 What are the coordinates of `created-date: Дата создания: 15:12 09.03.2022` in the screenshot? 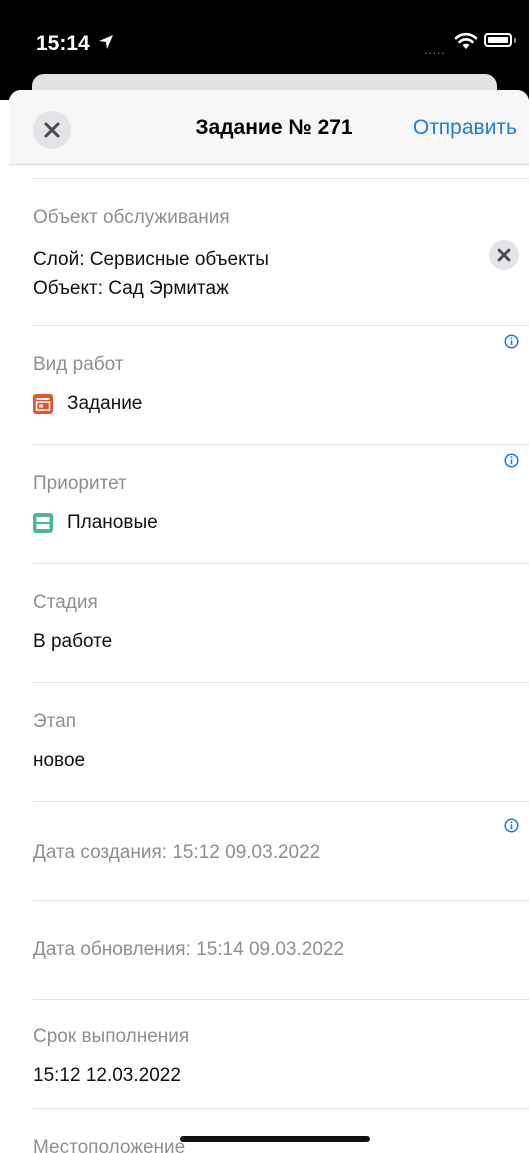 It's located at (177, 852).